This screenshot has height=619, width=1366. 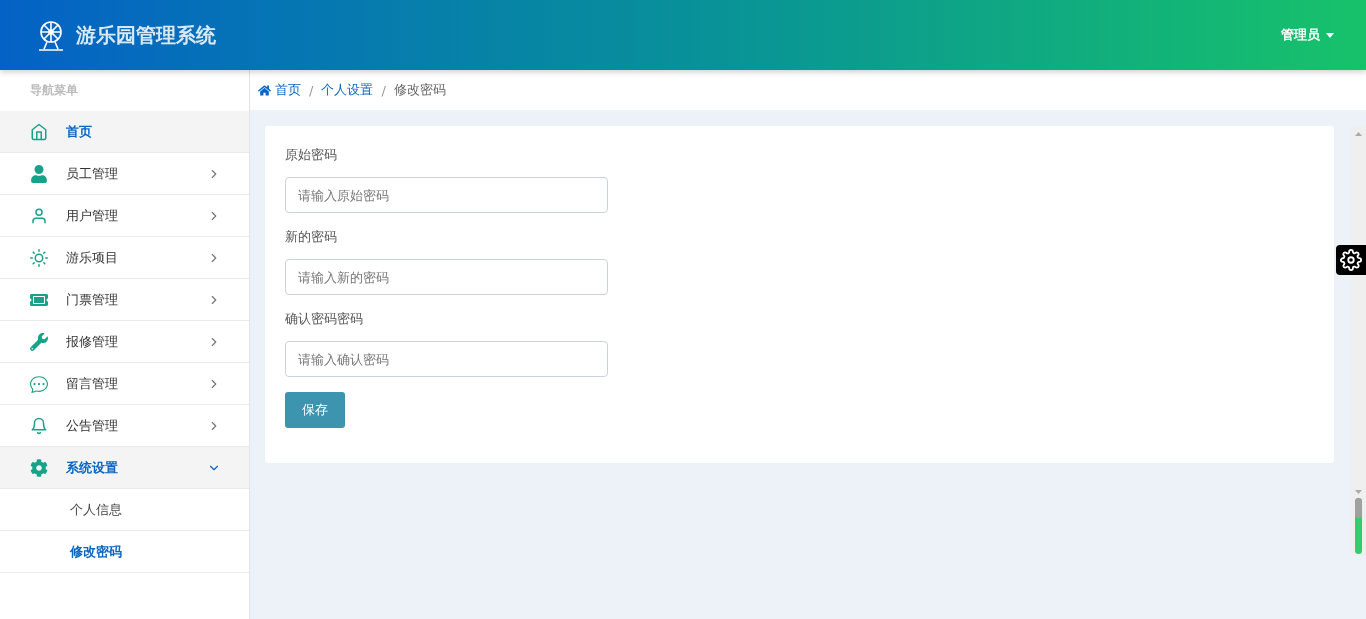 I want to click on bell-icon, so click(x=39, y=425).